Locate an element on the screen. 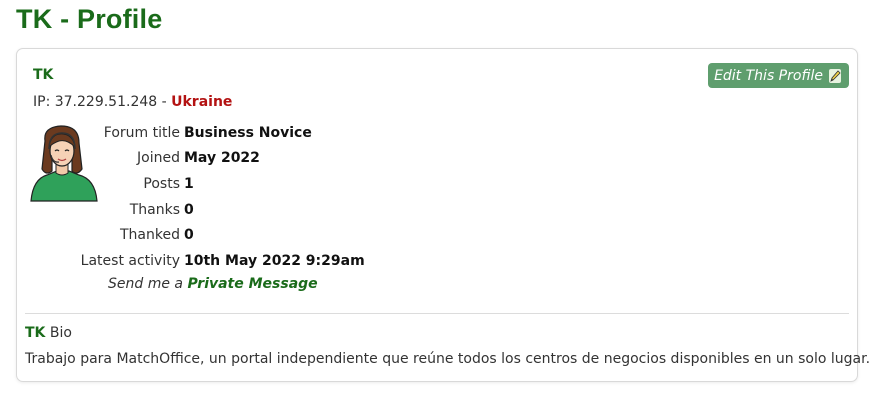 This screenshot has height=402, width=887. info-row-thanks: Thanks 0 is located at coordinates (221, 210).